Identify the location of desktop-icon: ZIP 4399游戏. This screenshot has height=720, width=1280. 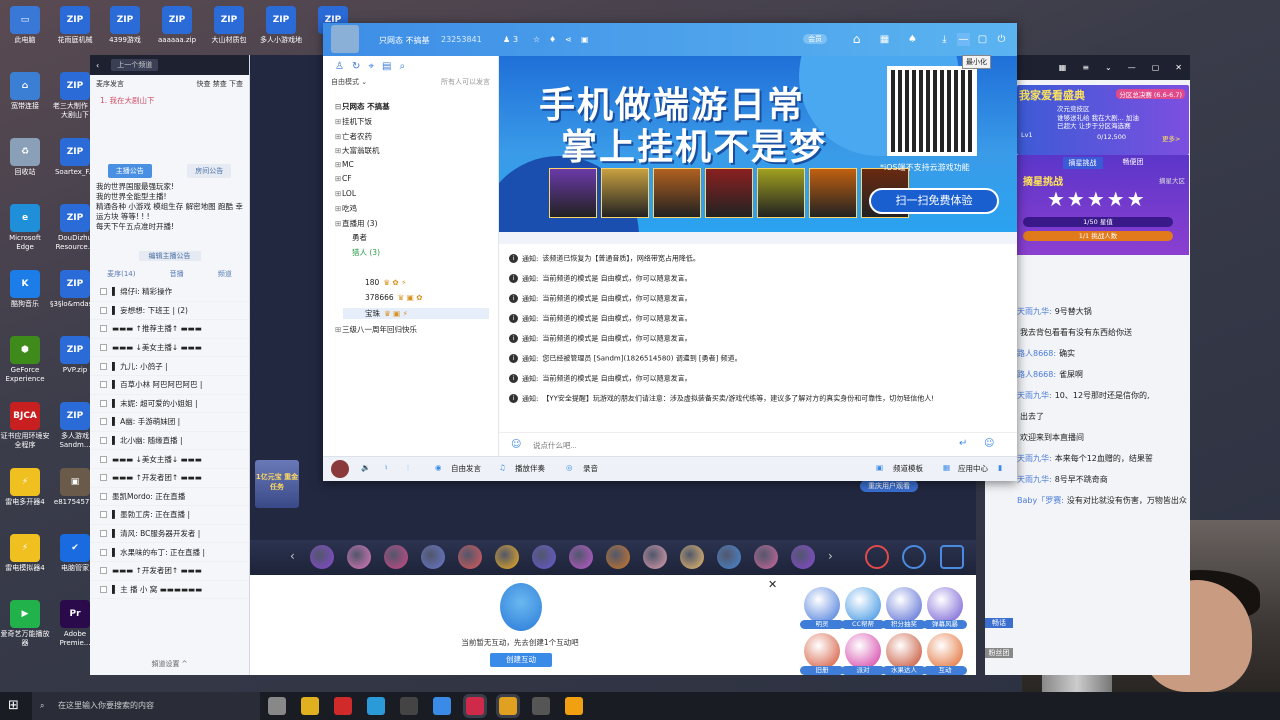
(125, 25).